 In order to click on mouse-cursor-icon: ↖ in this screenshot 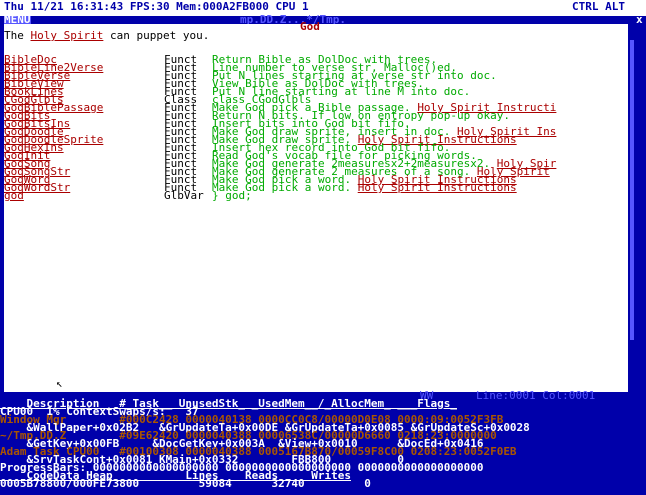, I will do `click(59, 383)`.